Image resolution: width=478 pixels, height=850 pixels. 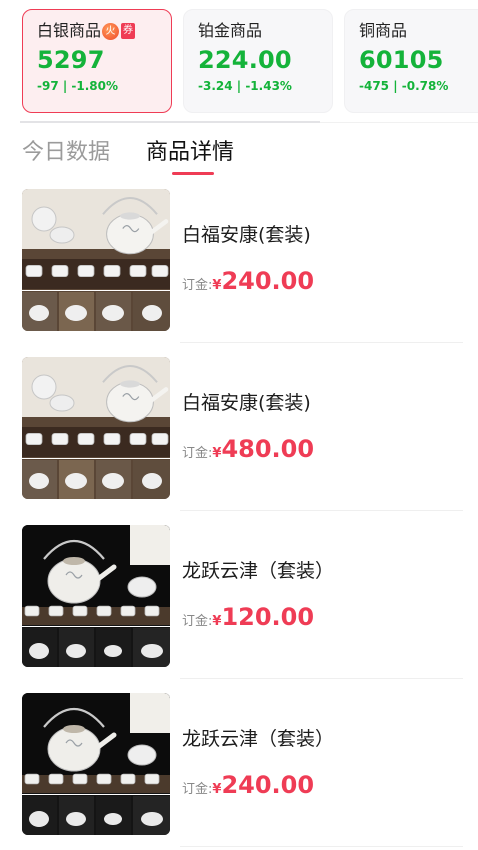 What do you see at coordinates (190, 153) in the screenshot?
I see `tab-product-detail: 商品详情` at bounding box center [190, 153].